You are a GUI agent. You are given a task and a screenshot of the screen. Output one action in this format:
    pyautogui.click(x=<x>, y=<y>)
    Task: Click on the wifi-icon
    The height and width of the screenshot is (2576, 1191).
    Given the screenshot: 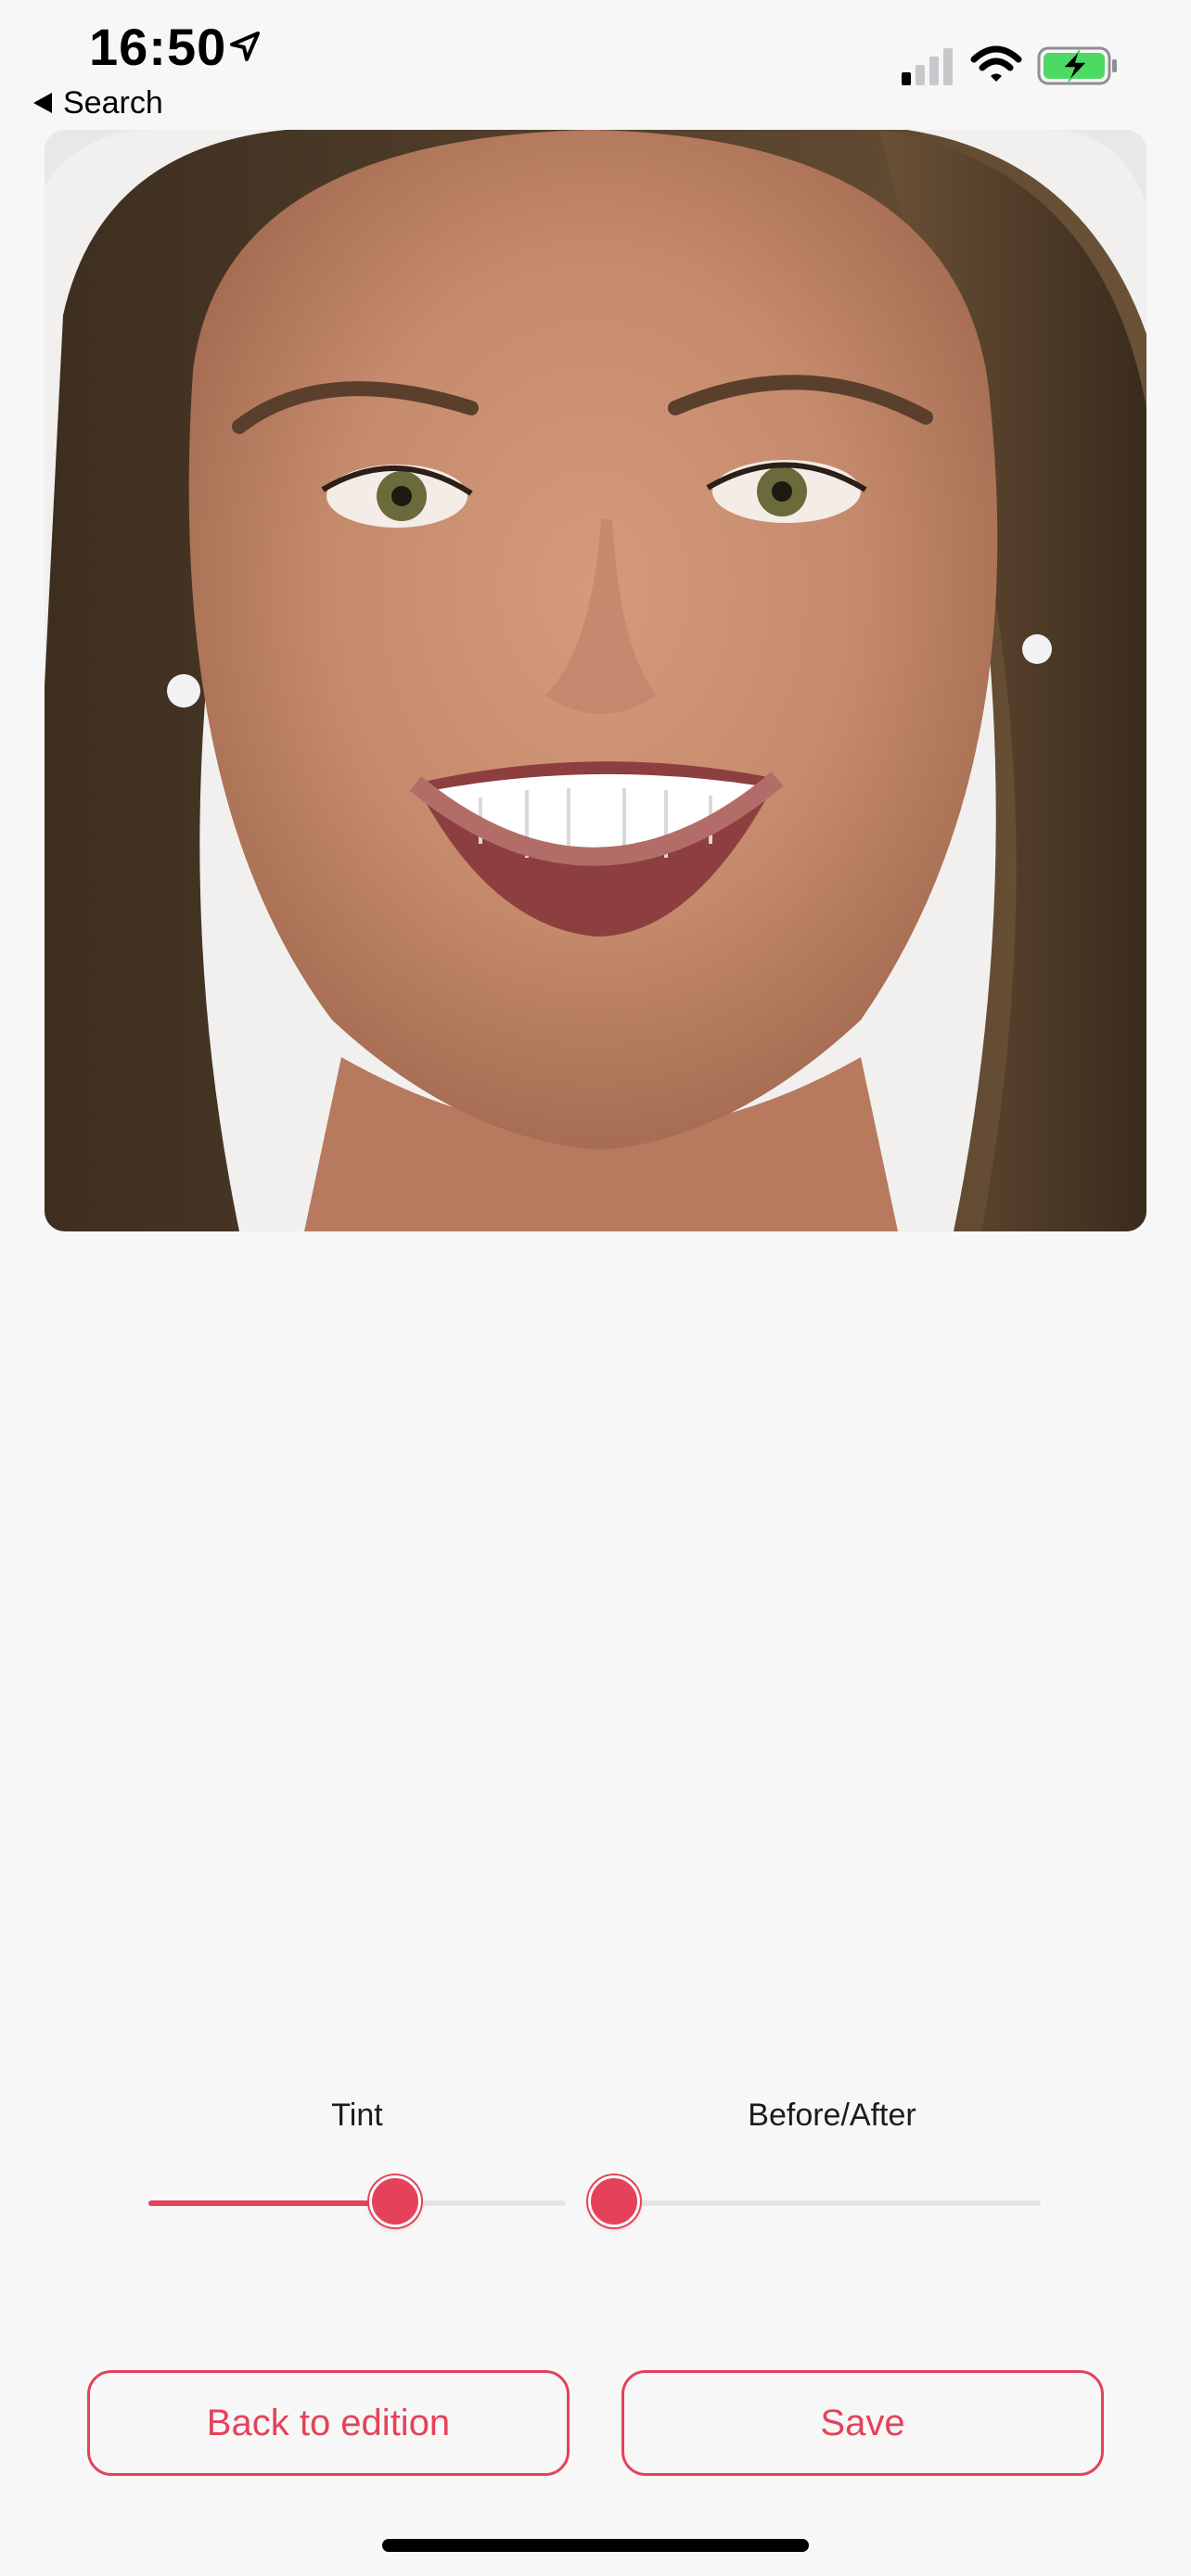 What is the action you would take?
    pyautogui.click(x=996, y=64)
    